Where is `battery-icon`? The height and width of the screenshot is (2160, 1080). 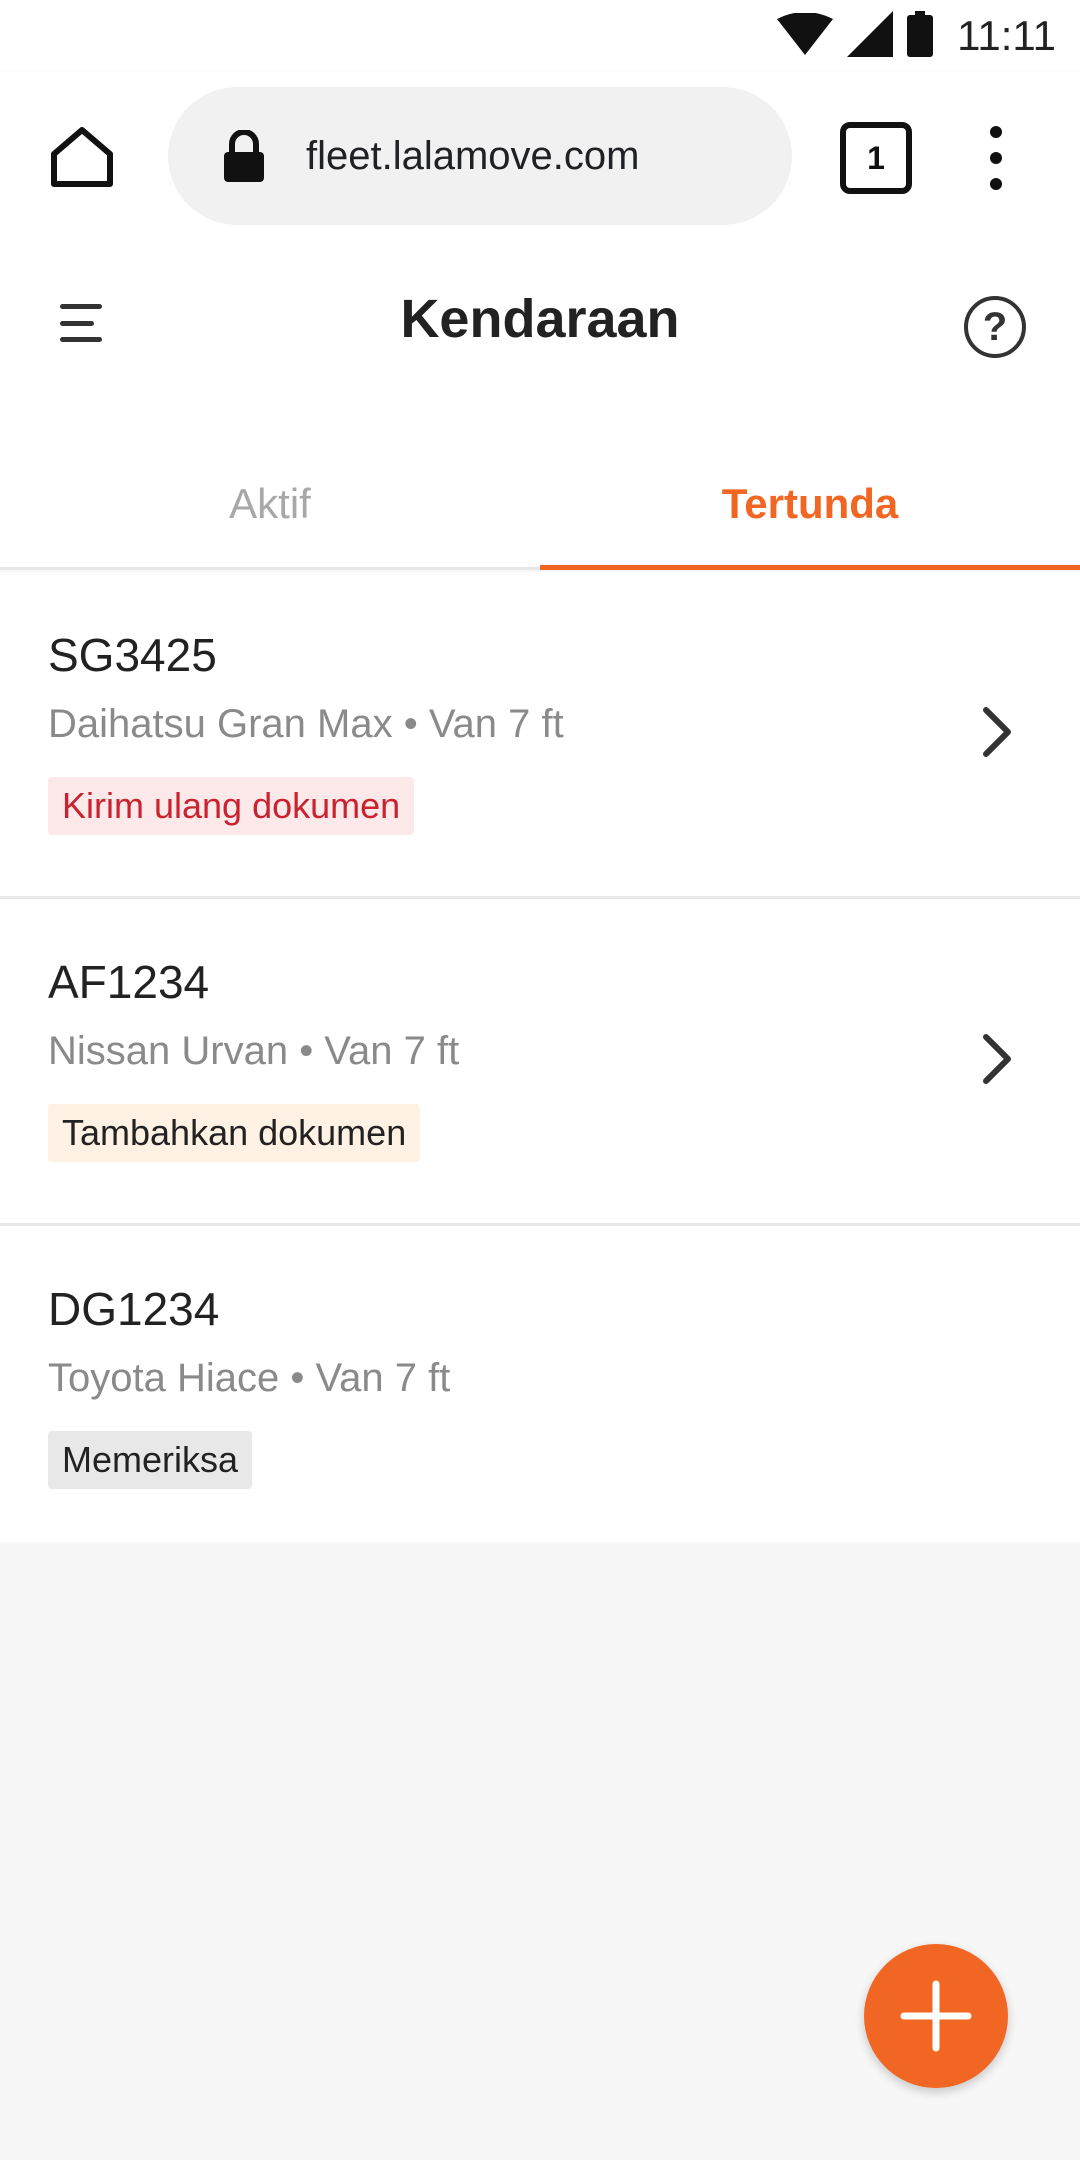 battery-icon is located at coordinates (920, 36).